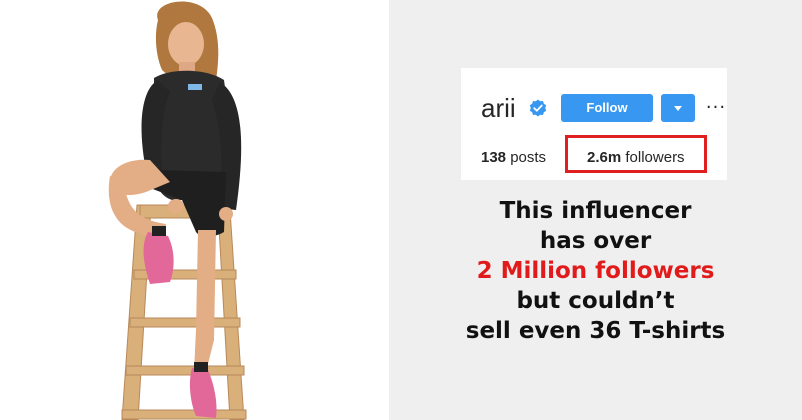 The width and height of the screenshot is (802, 420). I want to click on followers-count: 2.6m, so click(604, 157).